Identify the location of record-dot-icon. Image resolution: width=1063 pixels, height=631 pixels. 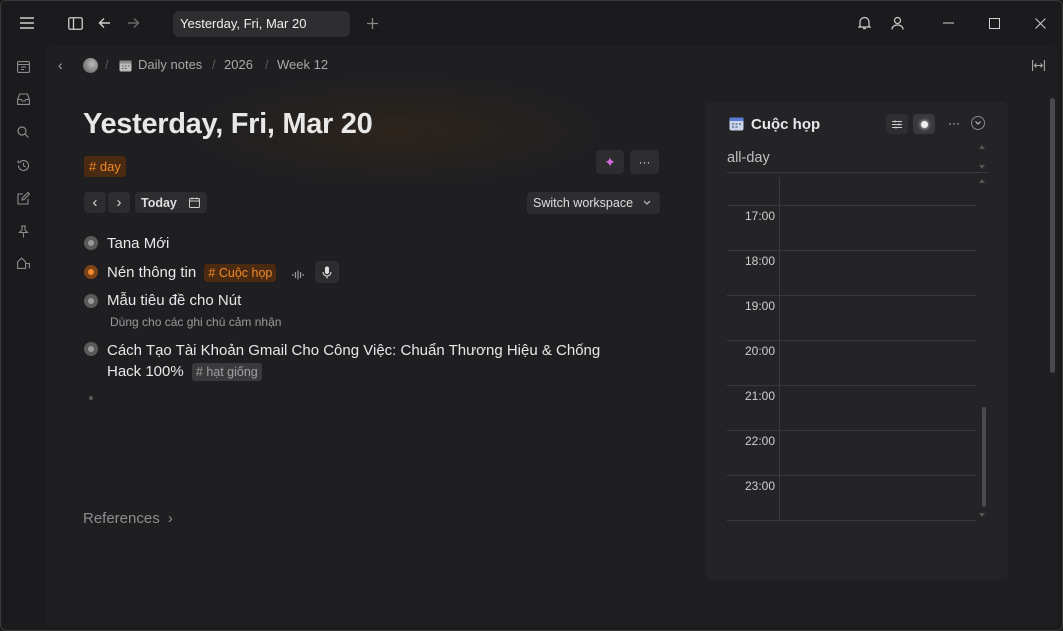
(924, 124).